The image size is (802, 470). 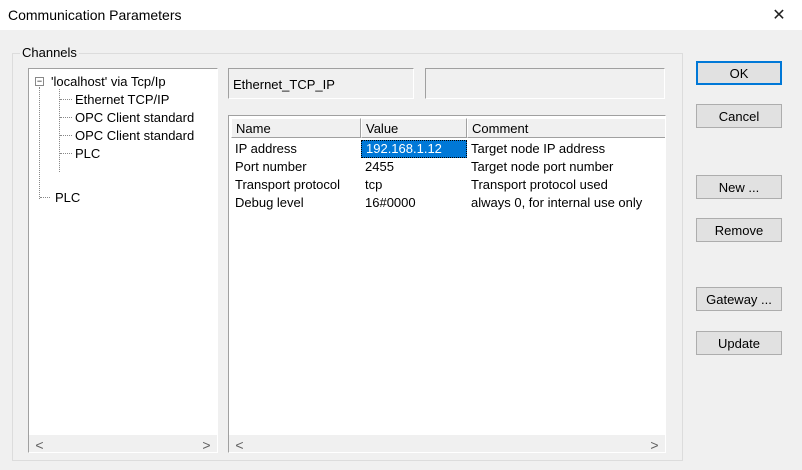 I want to click on update-button: Update, so click(x=739, y=343).